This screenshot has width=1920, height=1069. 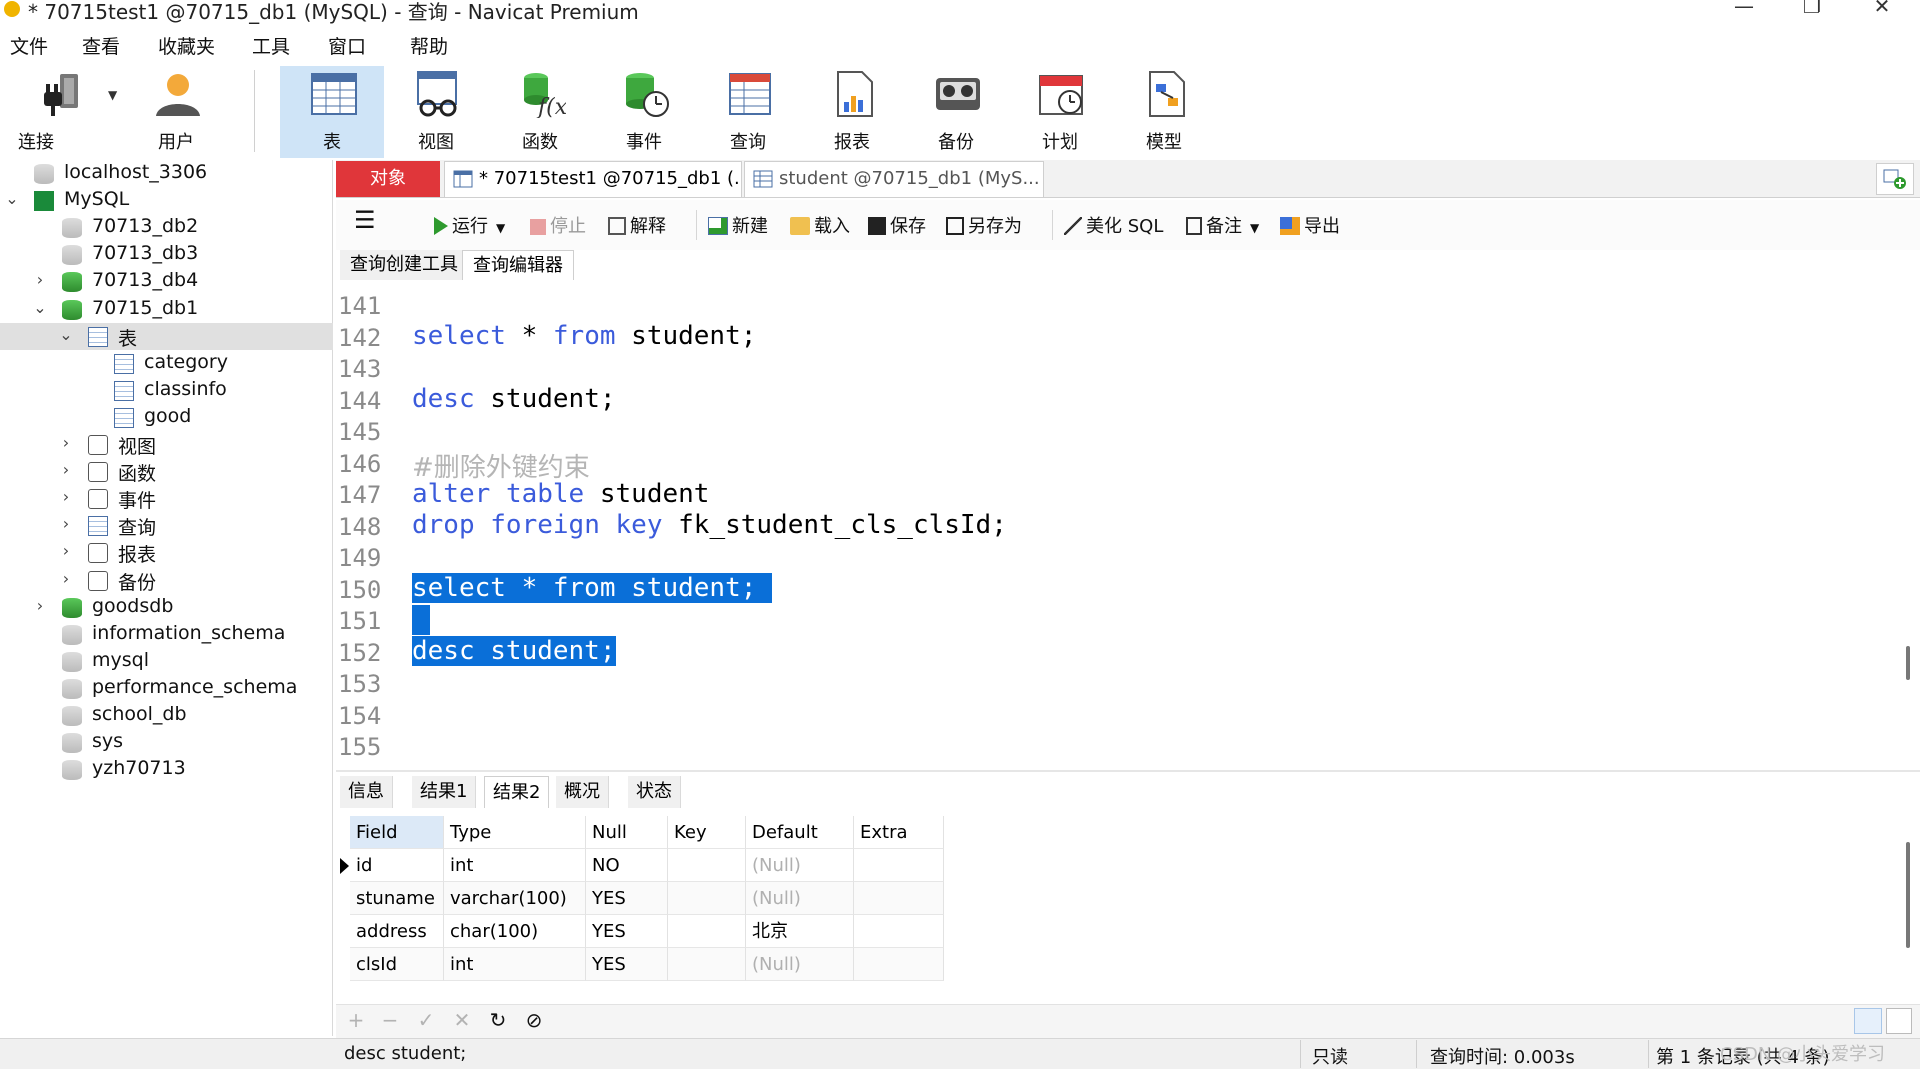 What do you see at coordinates (1899, 1021) in the screenshot?
I see `form-view-icon` at bounding box center [1899, 1021].